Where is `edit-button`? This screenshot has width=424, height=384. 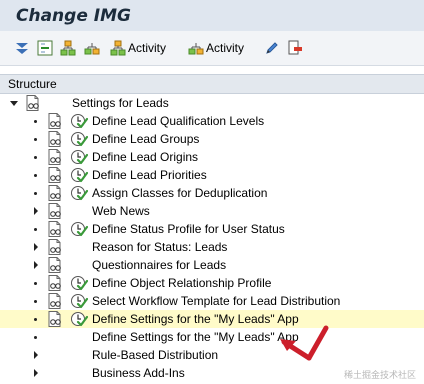 edit-button is located at coordinates (272, 48).